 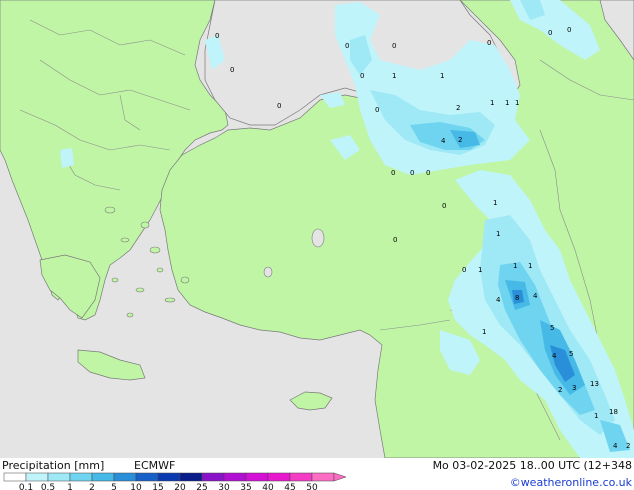 I want to click on legend-tick: 15, so click(x=157, y=486).